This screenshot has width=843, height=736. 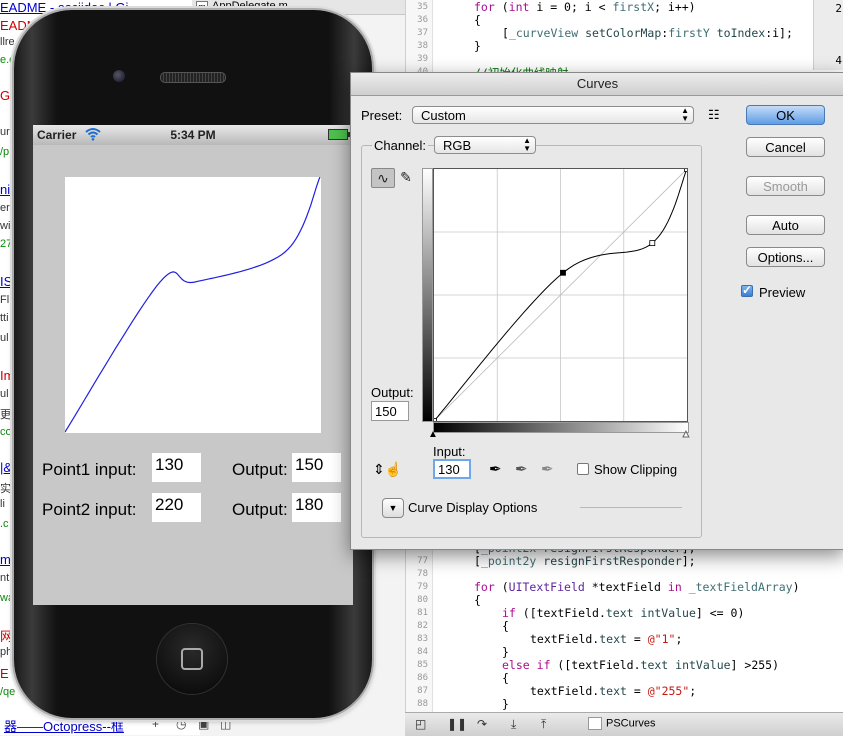 I want to click on black-point-slider-icon: ▲, so click(x=433, y=434).